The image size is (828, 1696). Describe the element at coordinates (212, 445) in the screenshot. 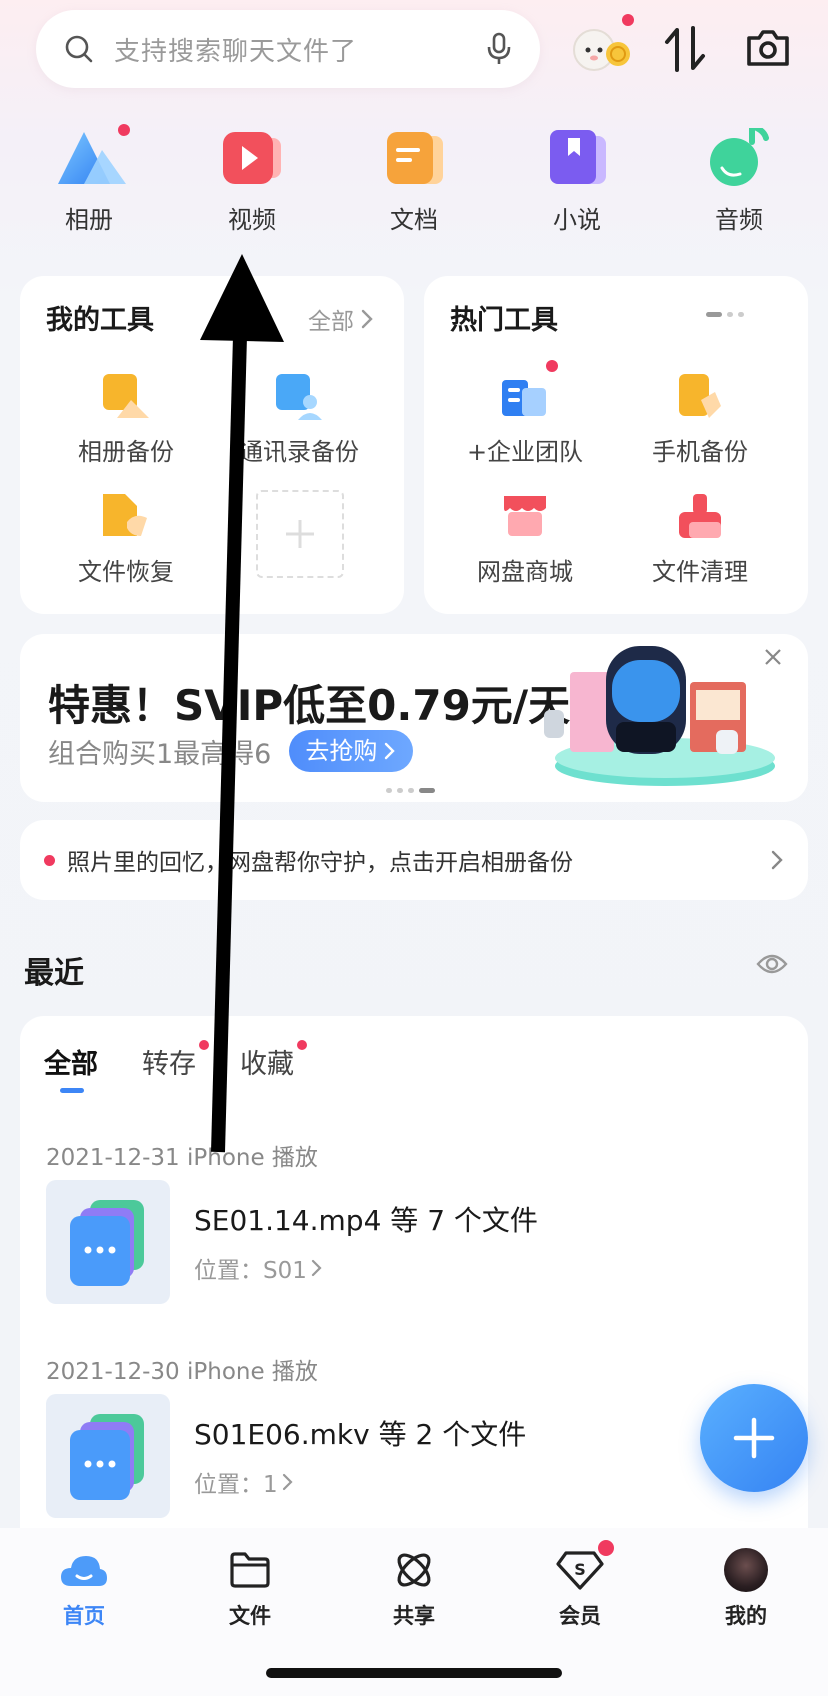

I see `my-tools-card: 我的工具 全部 相册备份 通讯录备份 文件恢复` at that location.